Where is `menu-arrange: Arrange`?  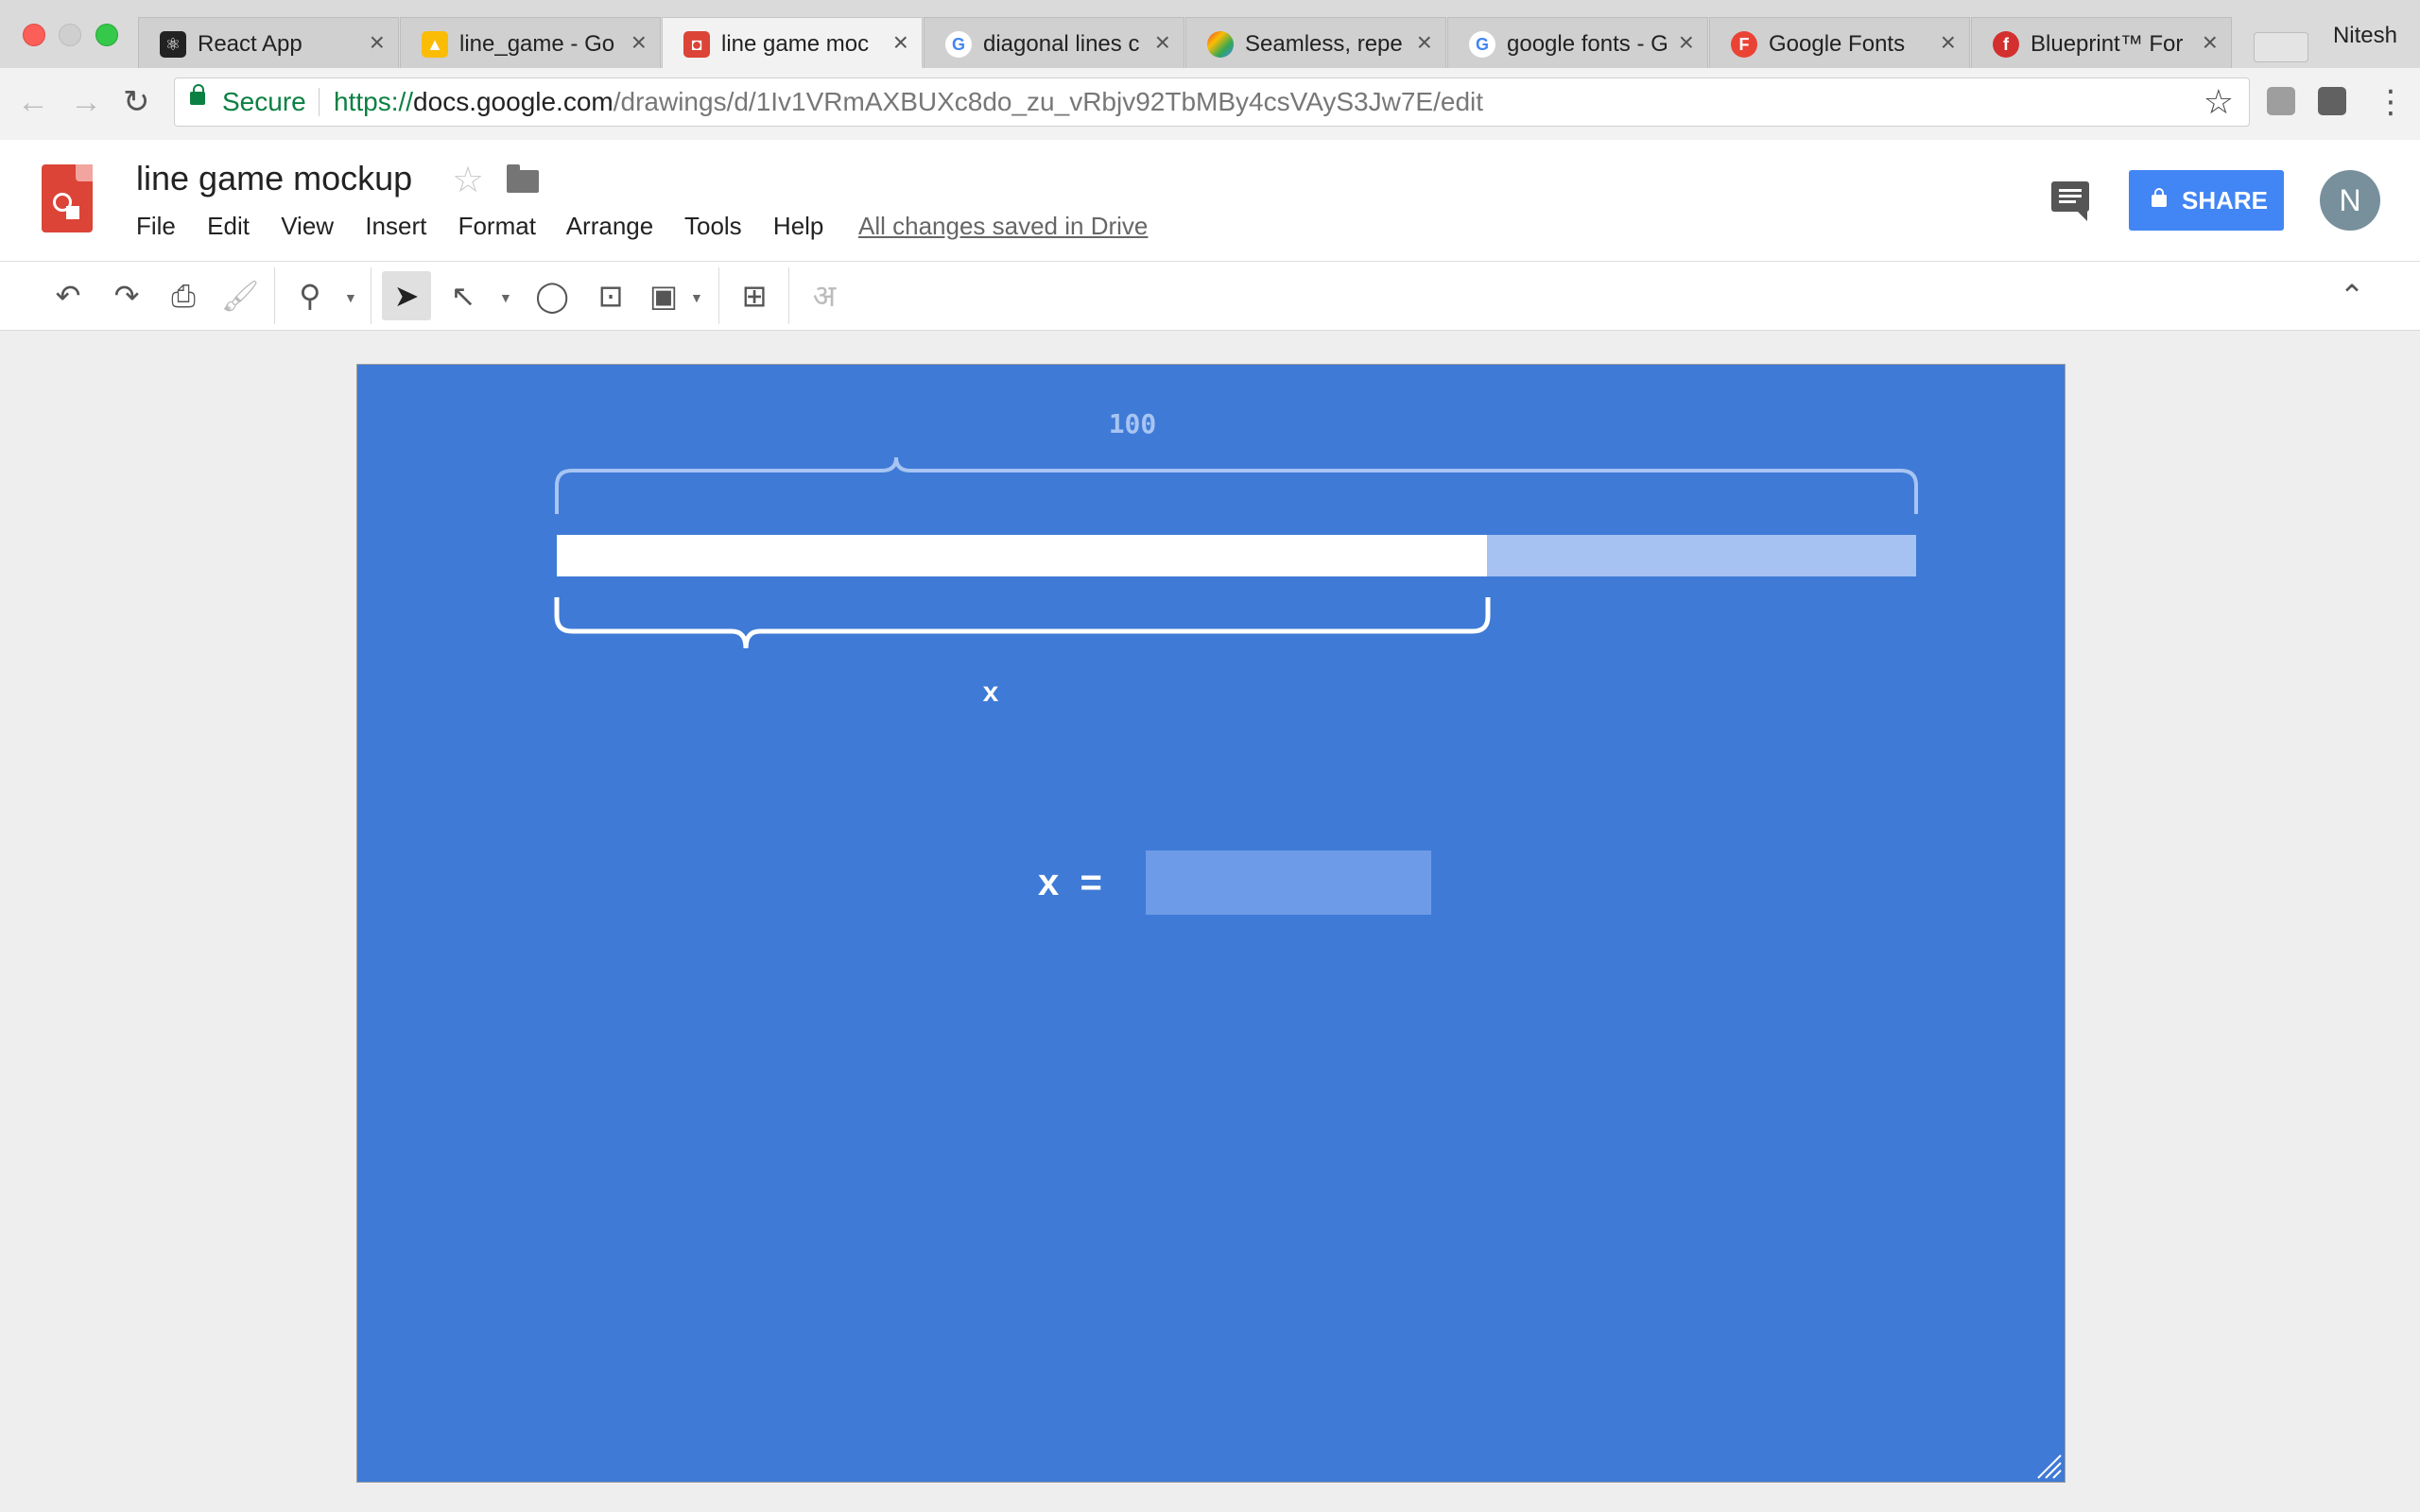 menu-arrange: Arrange is located at coordinates (610, 226).